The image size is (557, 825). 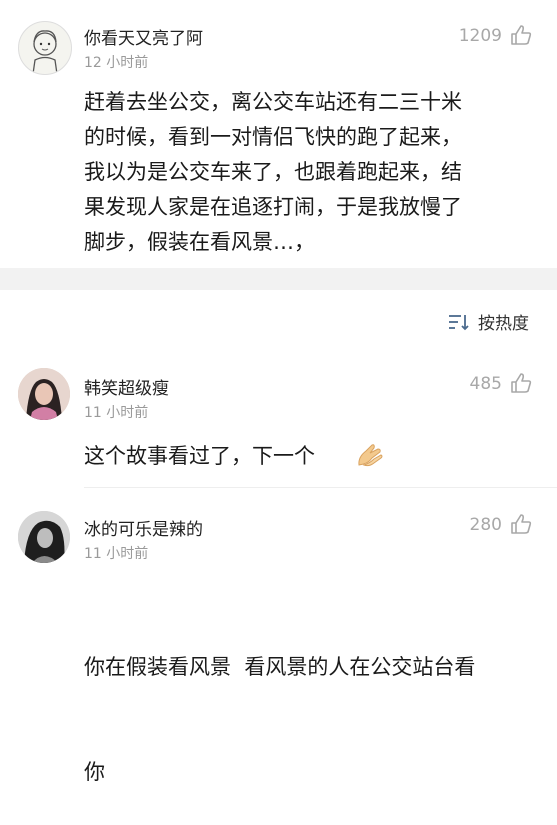 I want to click on post-like-count: 1209, so click(x=480, y=36).